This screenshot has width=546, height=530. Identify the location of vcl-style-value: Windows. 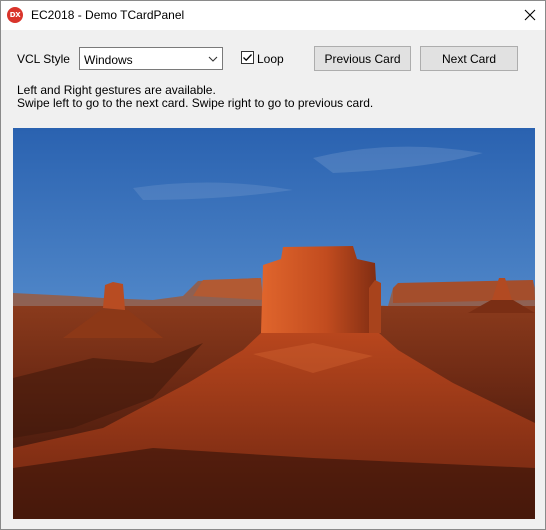
(108, 60).